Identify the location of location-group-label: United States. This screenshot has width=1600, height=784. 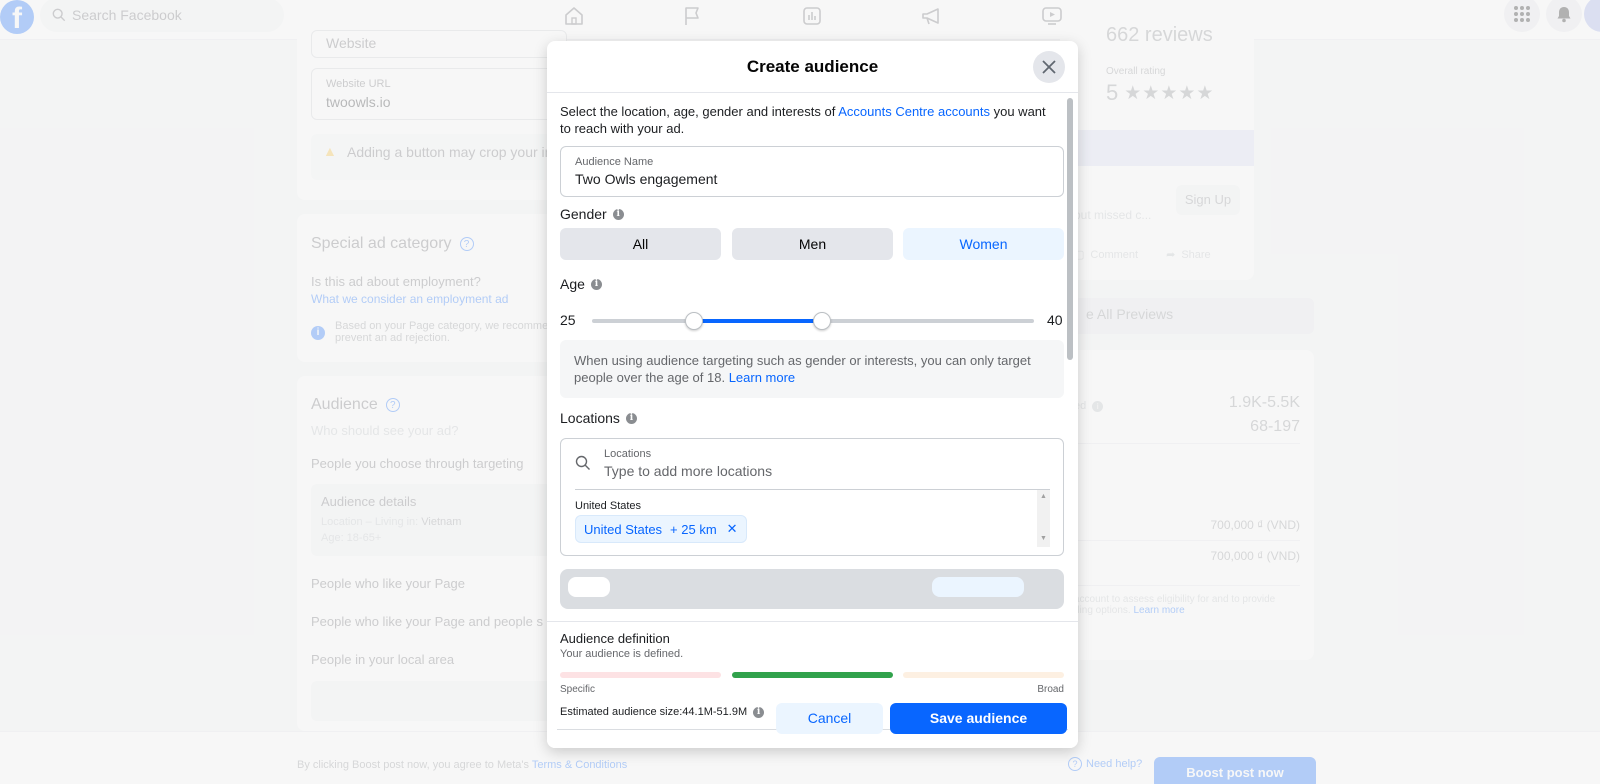
(608, 506).